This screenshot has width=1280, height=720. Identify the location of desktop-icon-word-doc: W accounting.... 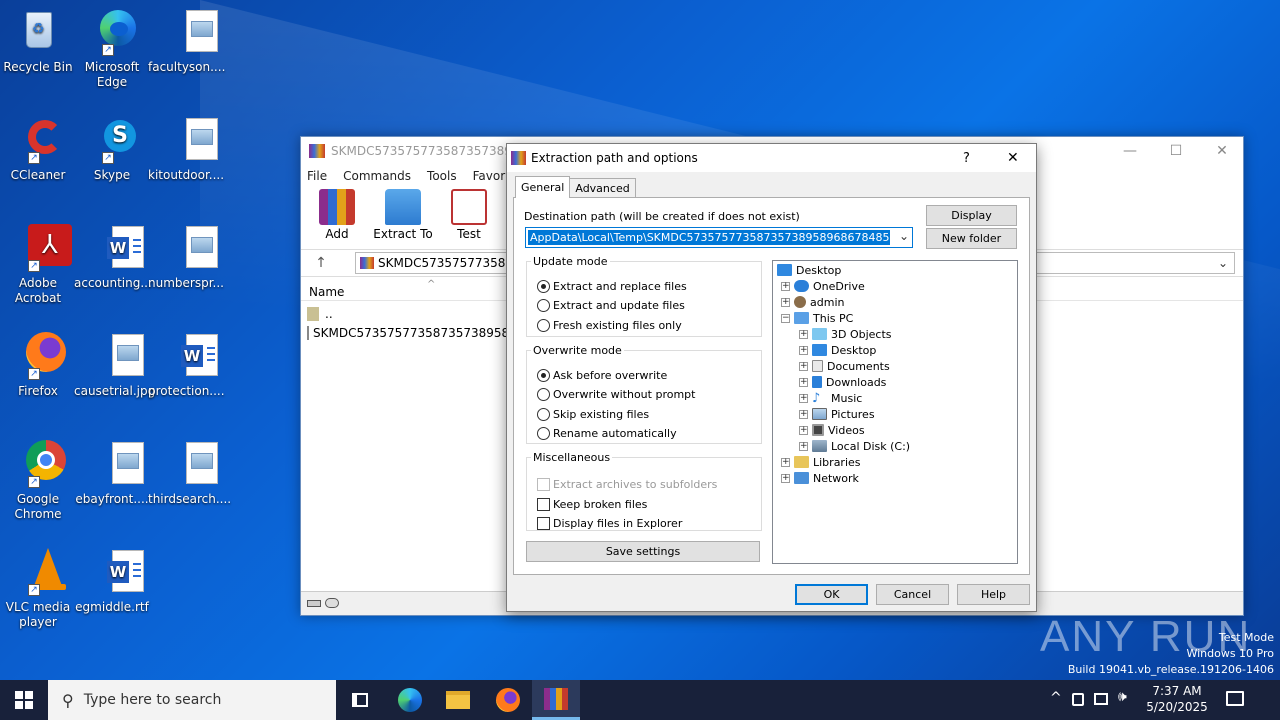
(113, 257).